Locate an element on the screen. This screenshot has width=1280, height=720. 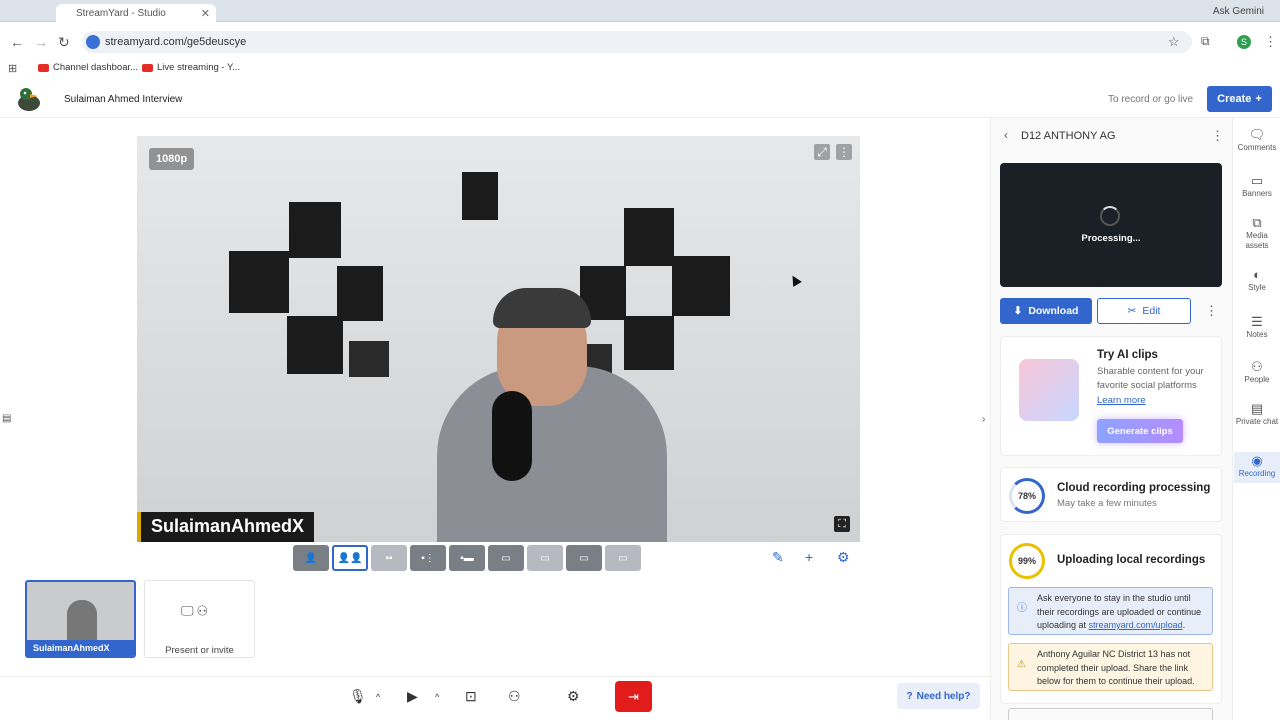
recording-menu-icon: ⋮ is located at coordinates (1217, 136).